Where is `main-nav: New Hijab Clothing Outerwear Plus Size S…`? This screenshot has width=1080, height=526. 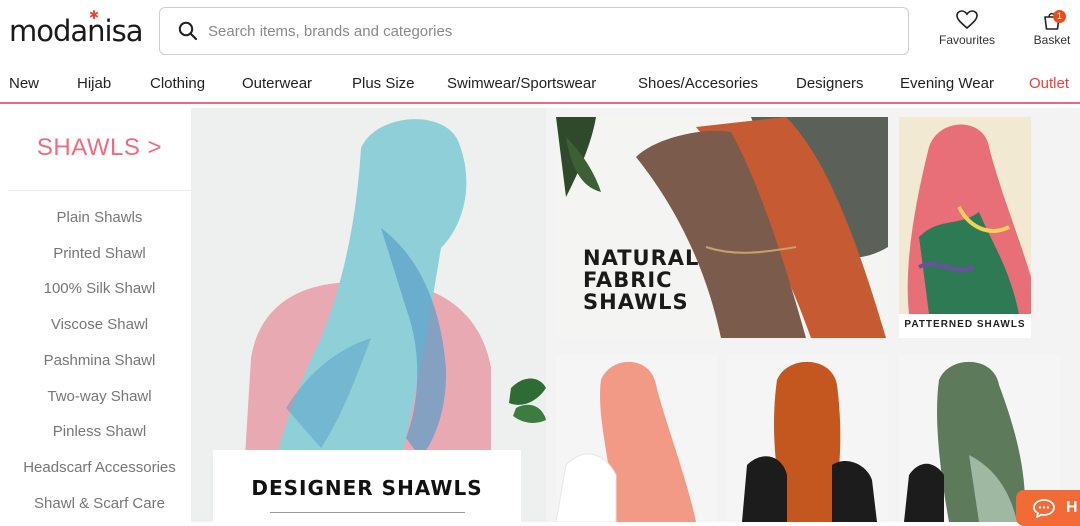 main-nav: New Hijab Clothing Outerwear Plus Size S… is located at coordinates (540, 85).